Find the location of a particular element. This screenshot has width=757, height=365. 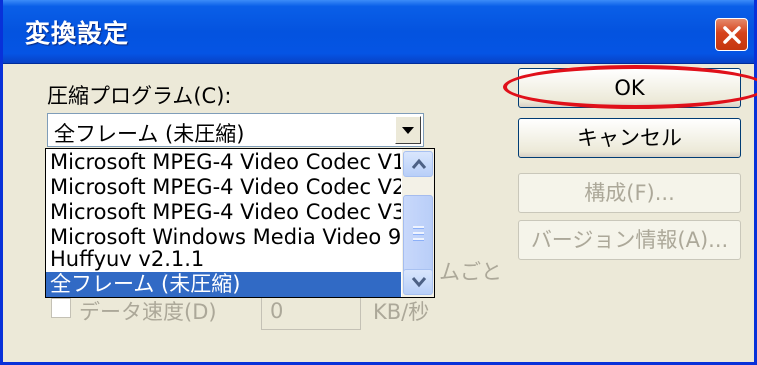

cancel-button: キャンセル is located at coordinates (629, 138).